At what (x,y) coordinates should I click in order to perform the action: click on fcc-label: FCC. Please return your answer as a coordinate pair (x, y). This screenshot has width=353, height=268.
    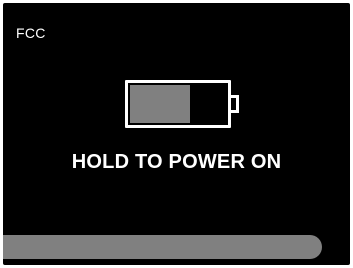
    Looking at the image, I should click on (31, 33).